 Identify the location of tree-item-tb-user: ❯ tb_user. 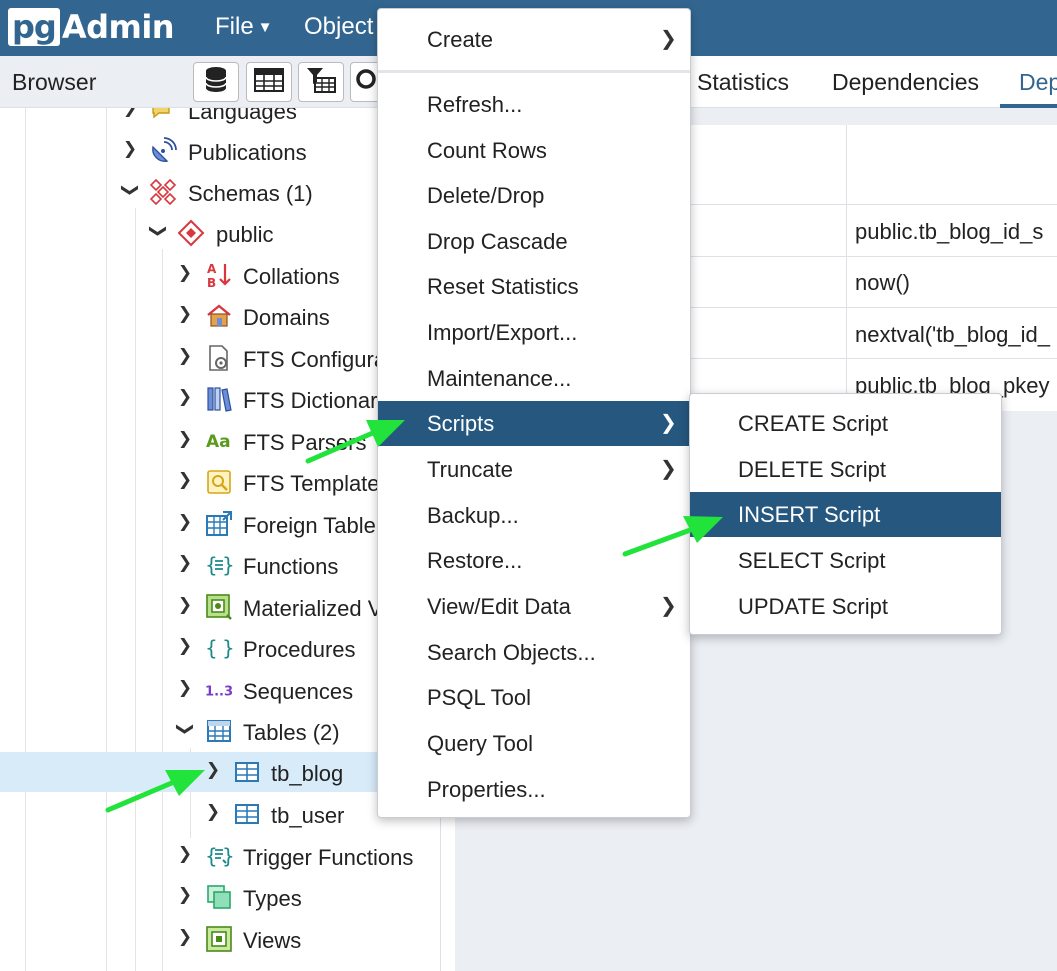
(220, 814).